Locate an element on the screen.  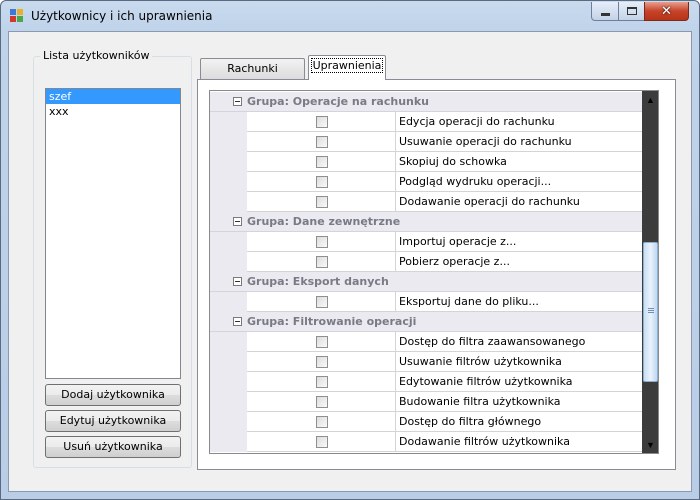
vertical-scrollbar: ▲ ▼ is located at coordinates (650, 272).